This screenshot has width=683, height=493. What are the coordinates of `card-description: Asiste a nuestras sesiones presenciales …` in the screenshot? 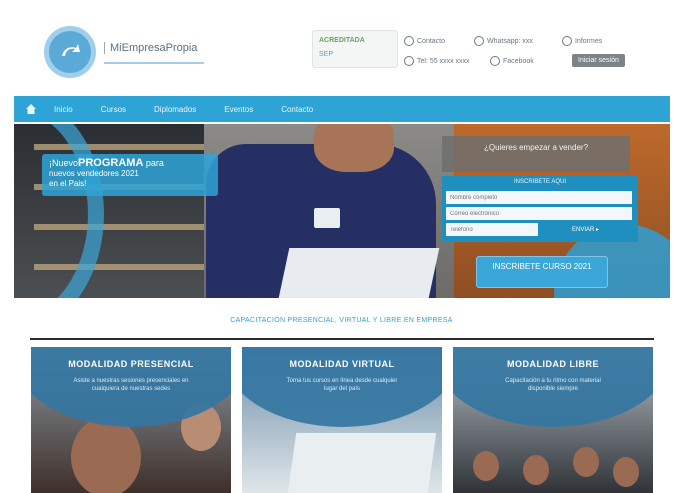 It's located at (131, 385).